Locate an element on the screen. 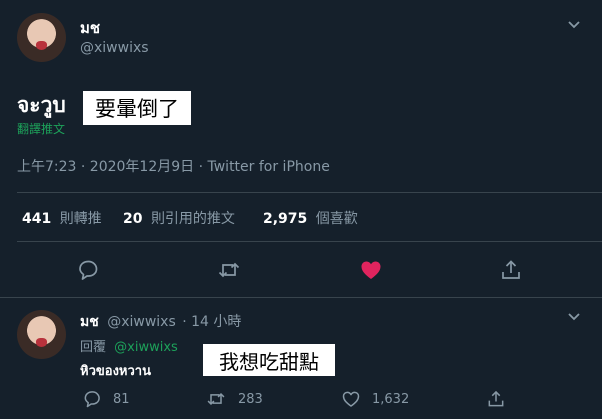 The image size is (602, 419). reply-text: หิวของหวาน is located at coordinates (115, 371).